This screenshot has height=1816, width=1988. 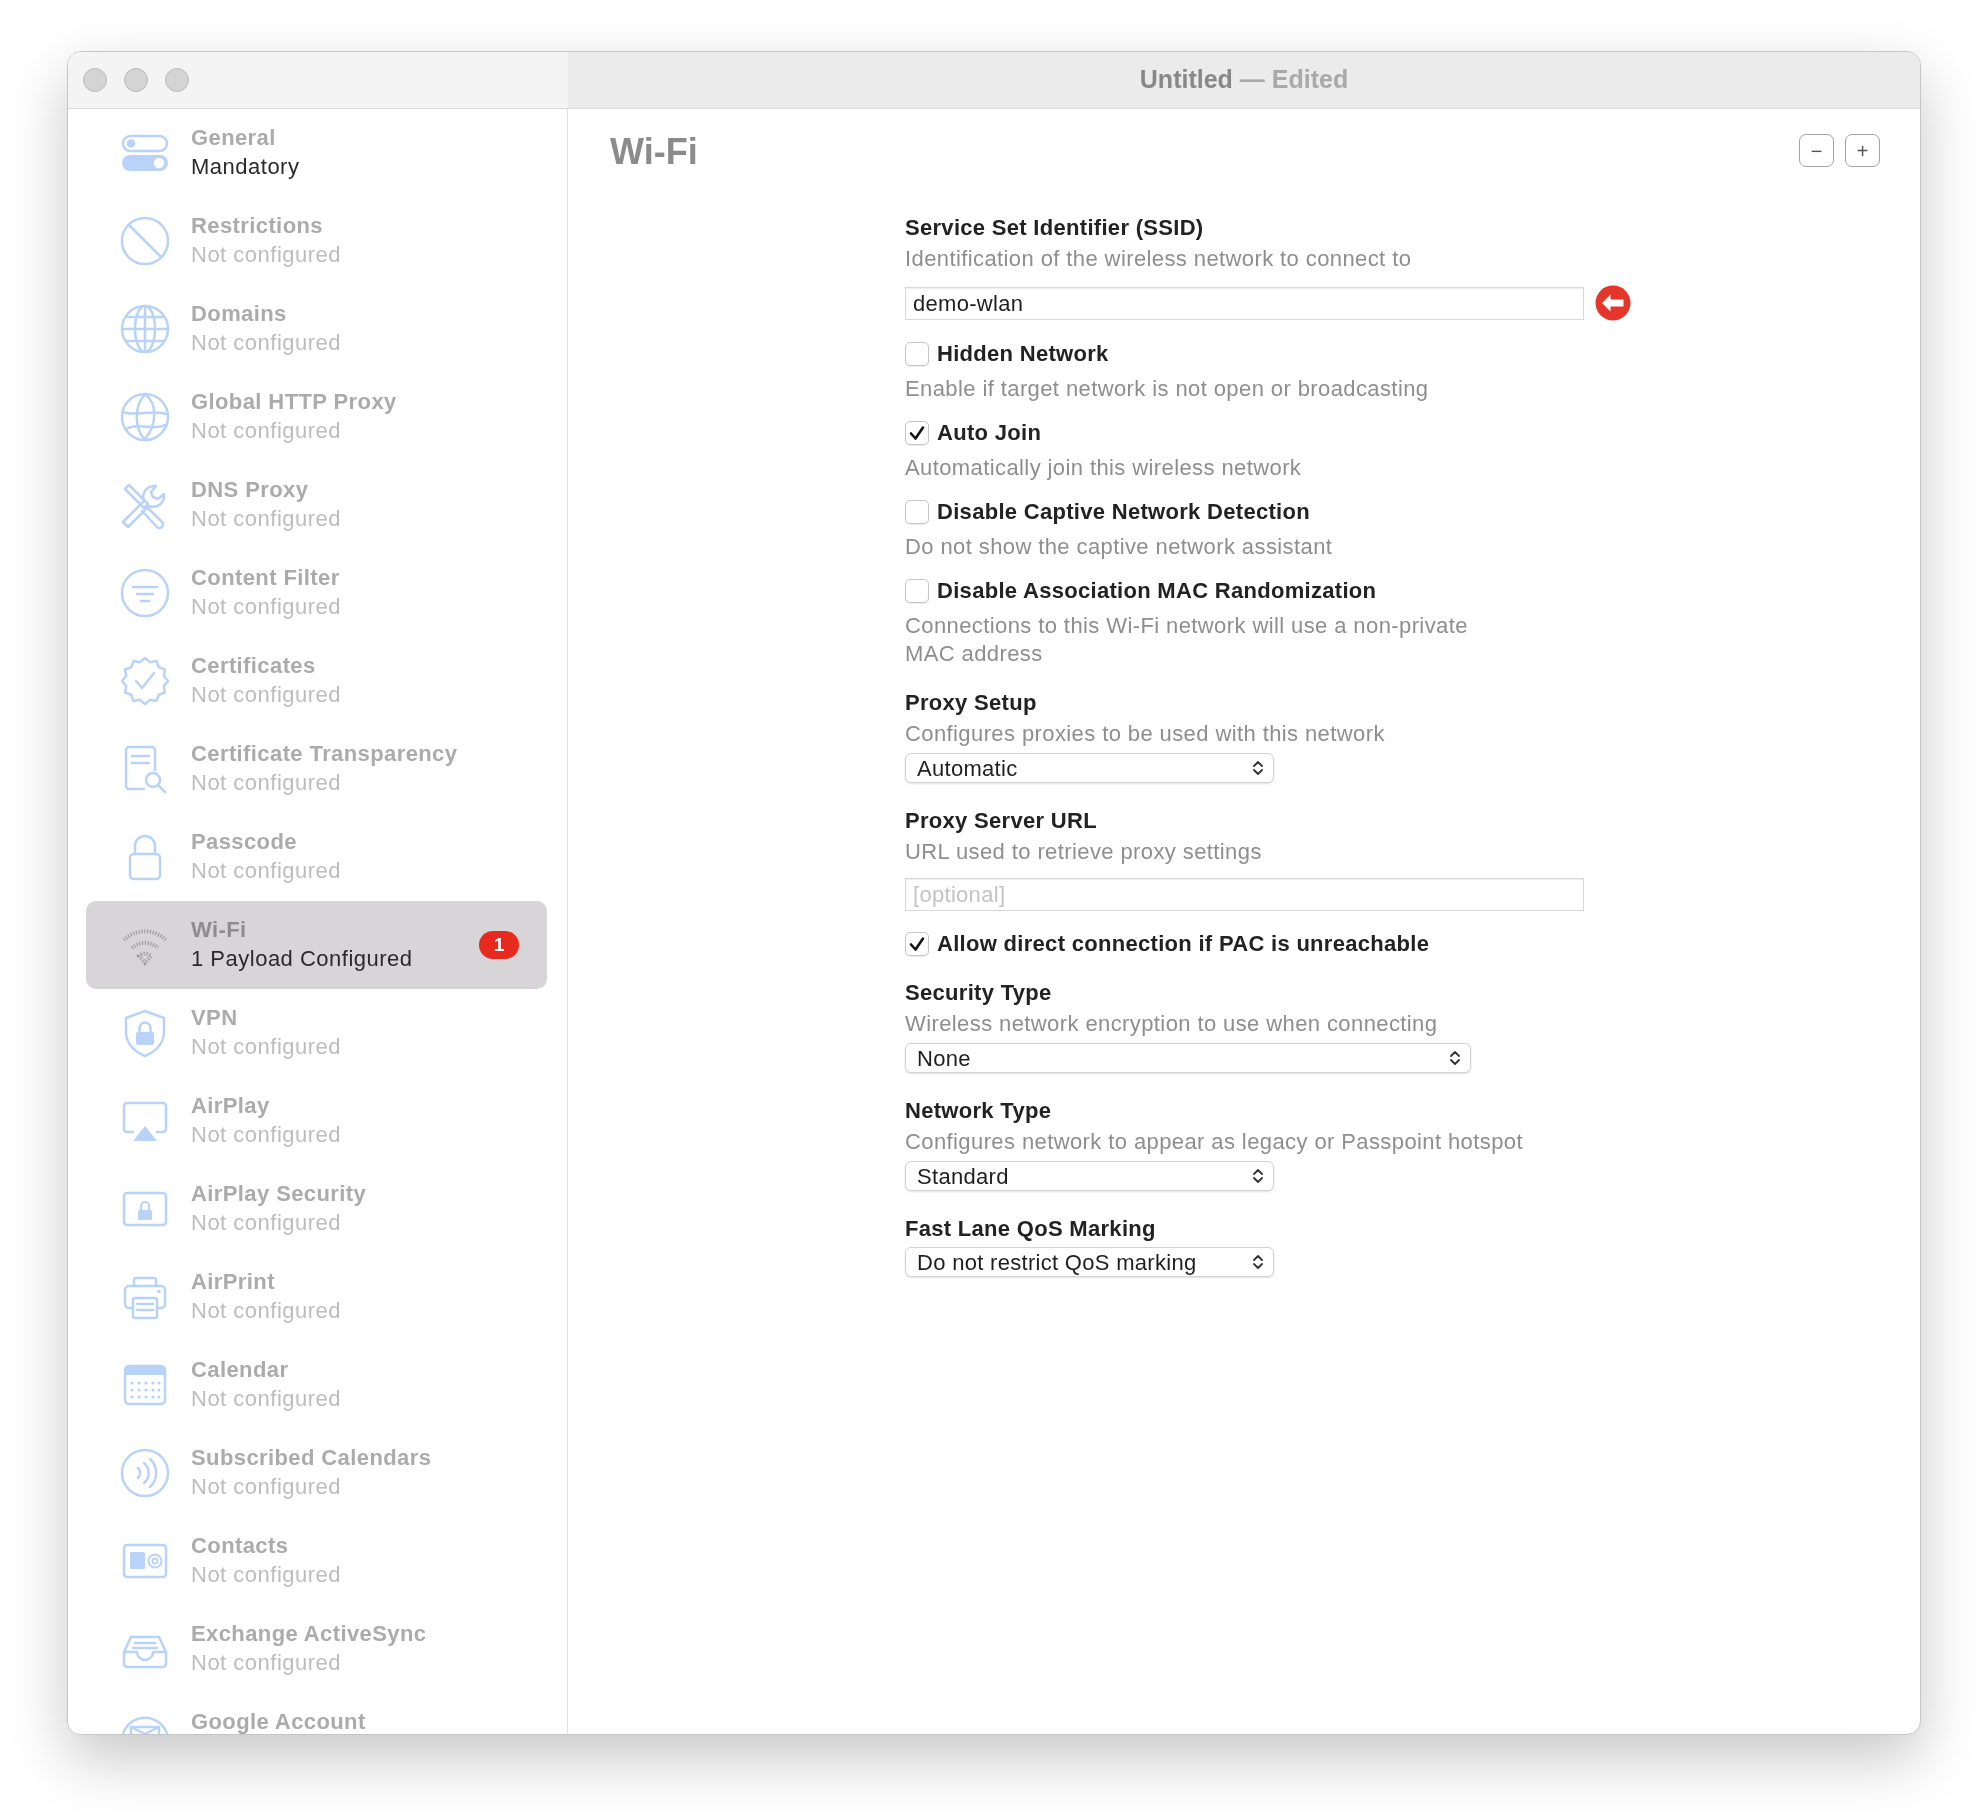 What do you see at coordinates (1089, 1176) in the screenshot?
I see `popup-button: Standard` at bounding box center [1089, 1176].